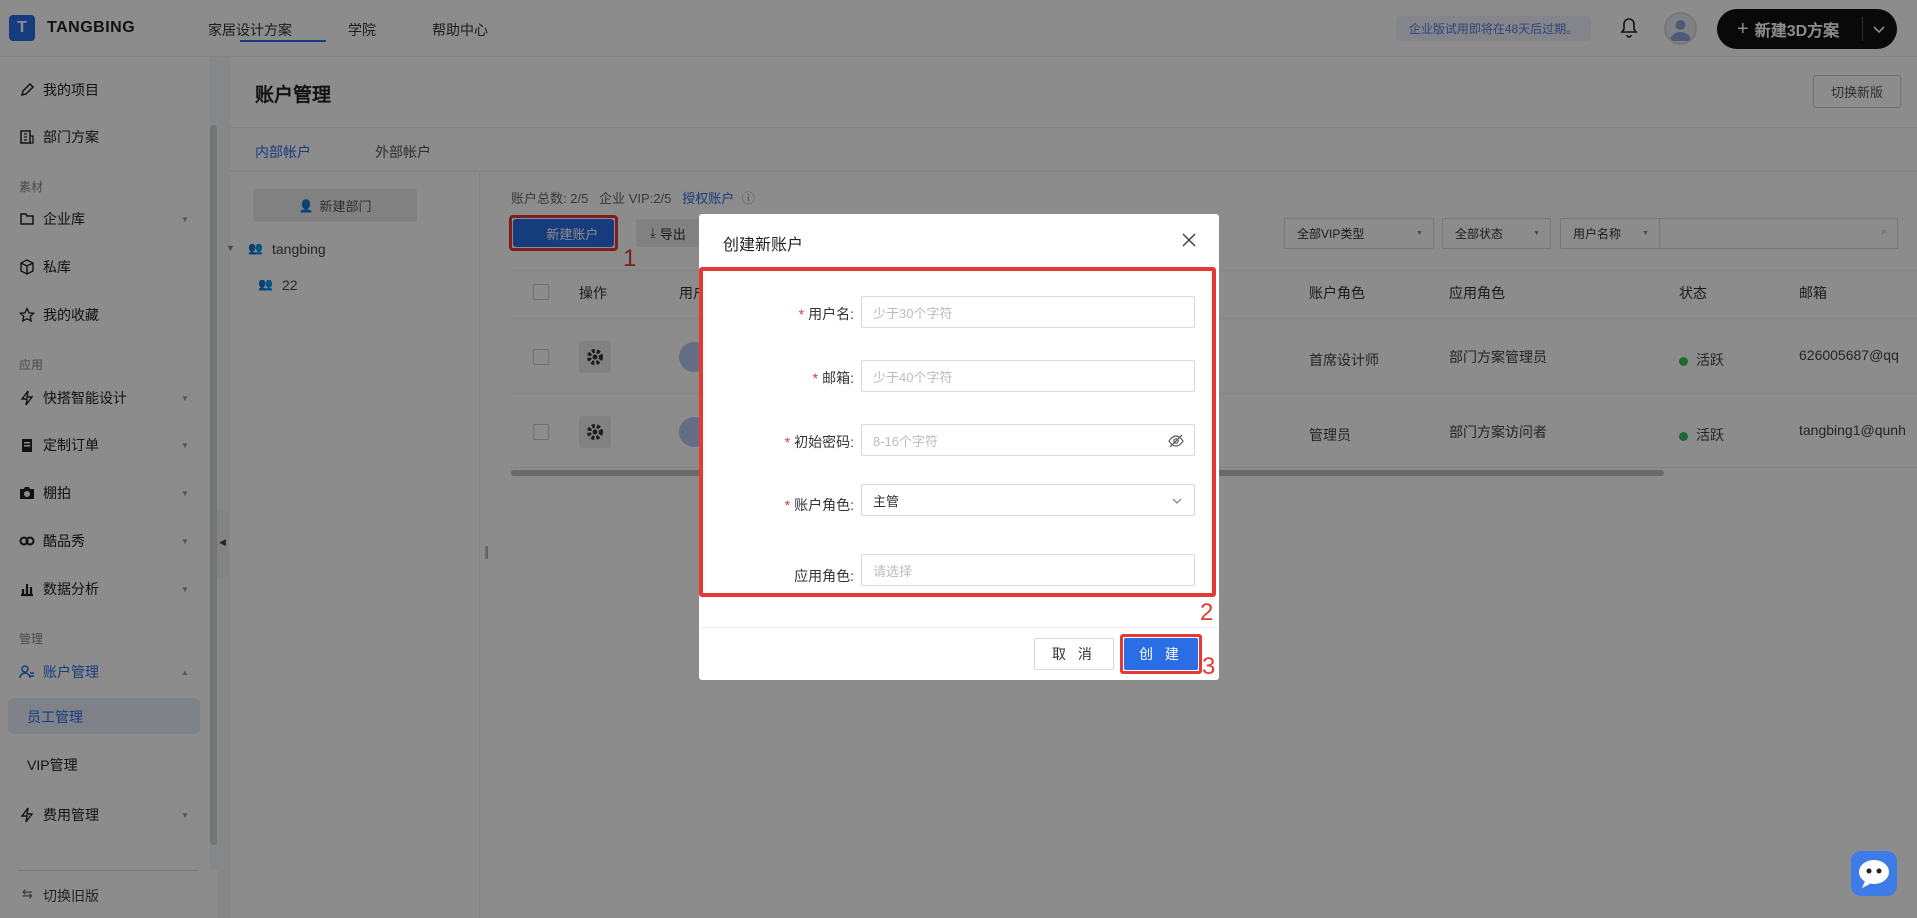 This screenshot has width=1917, height=918. What do you see at coordinates (779, 576) in the screenshot?
I see `app-role-label: 应用角色:` at bounding box center [779, 576].